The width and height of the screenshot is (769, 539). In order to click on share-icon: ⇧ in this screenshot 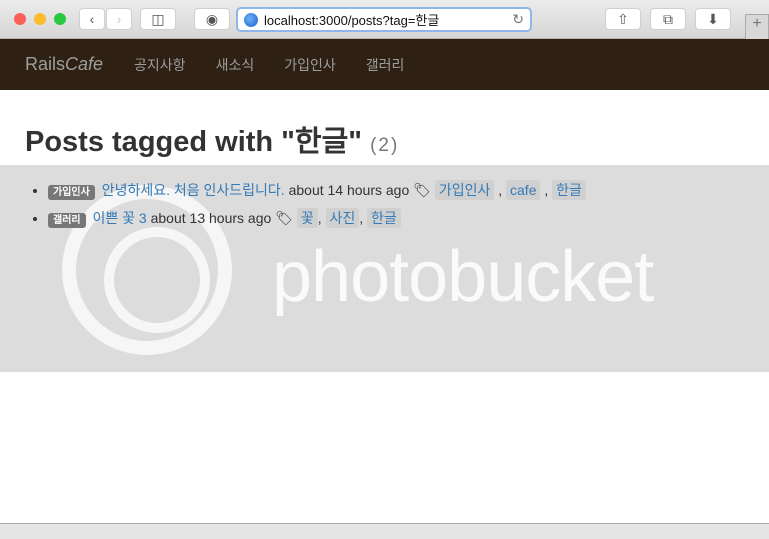, I will do `click(623, 19)`.